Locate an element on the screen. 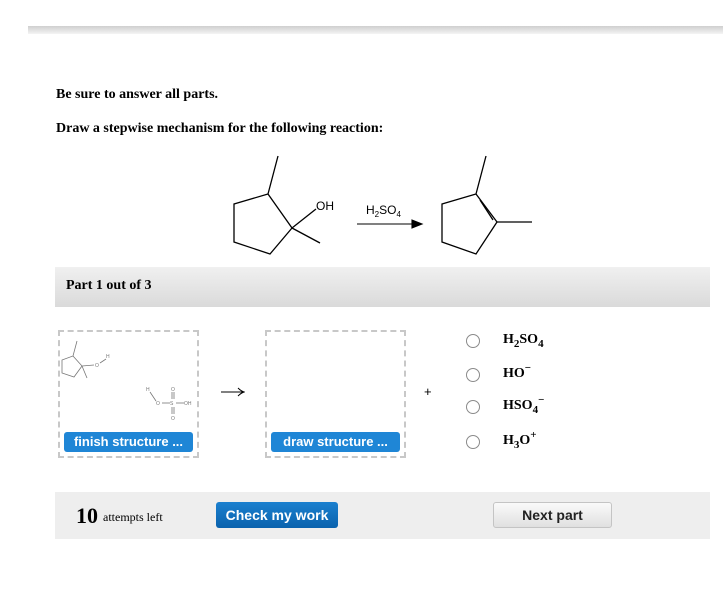 The width and height of the screenshot is (723, 601). product-structure is located at coordinates (486, 205).